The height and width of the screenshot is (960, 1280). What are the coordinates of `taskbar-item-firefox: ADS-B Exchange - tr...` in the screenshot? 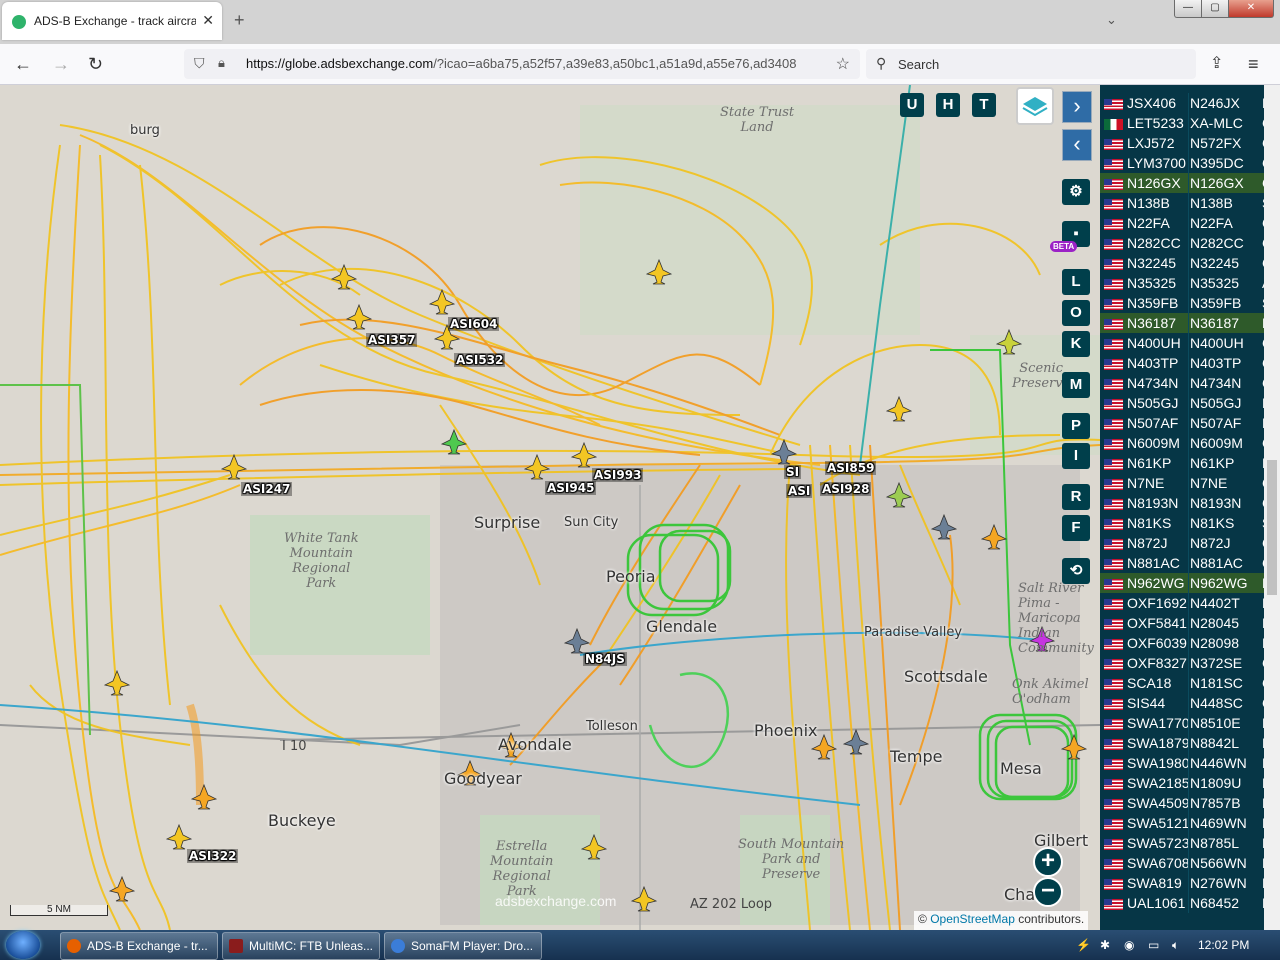 It's located at (139, 946).